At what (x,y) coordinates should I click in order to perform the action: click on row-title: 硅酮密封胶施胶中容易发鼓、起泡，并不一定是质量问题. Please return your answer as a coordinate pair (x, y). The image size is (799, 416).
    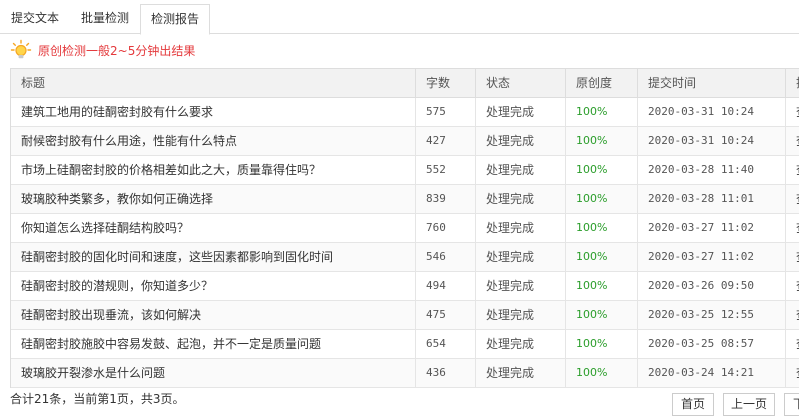
    Looking at the image, I should click on (213, 344).